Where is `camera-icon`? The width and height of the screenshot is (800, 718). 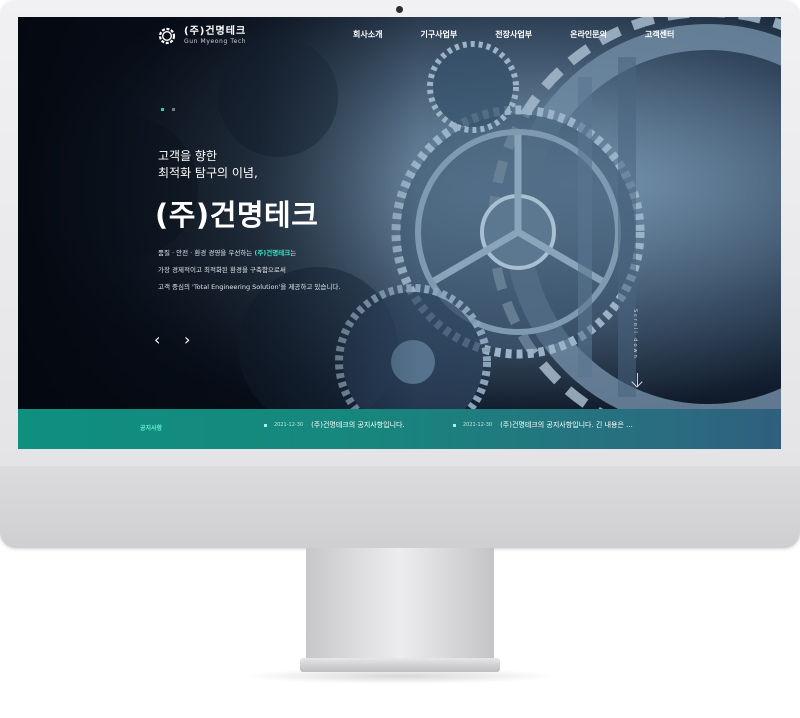
camera-icon is located at coordinates (399, 9).